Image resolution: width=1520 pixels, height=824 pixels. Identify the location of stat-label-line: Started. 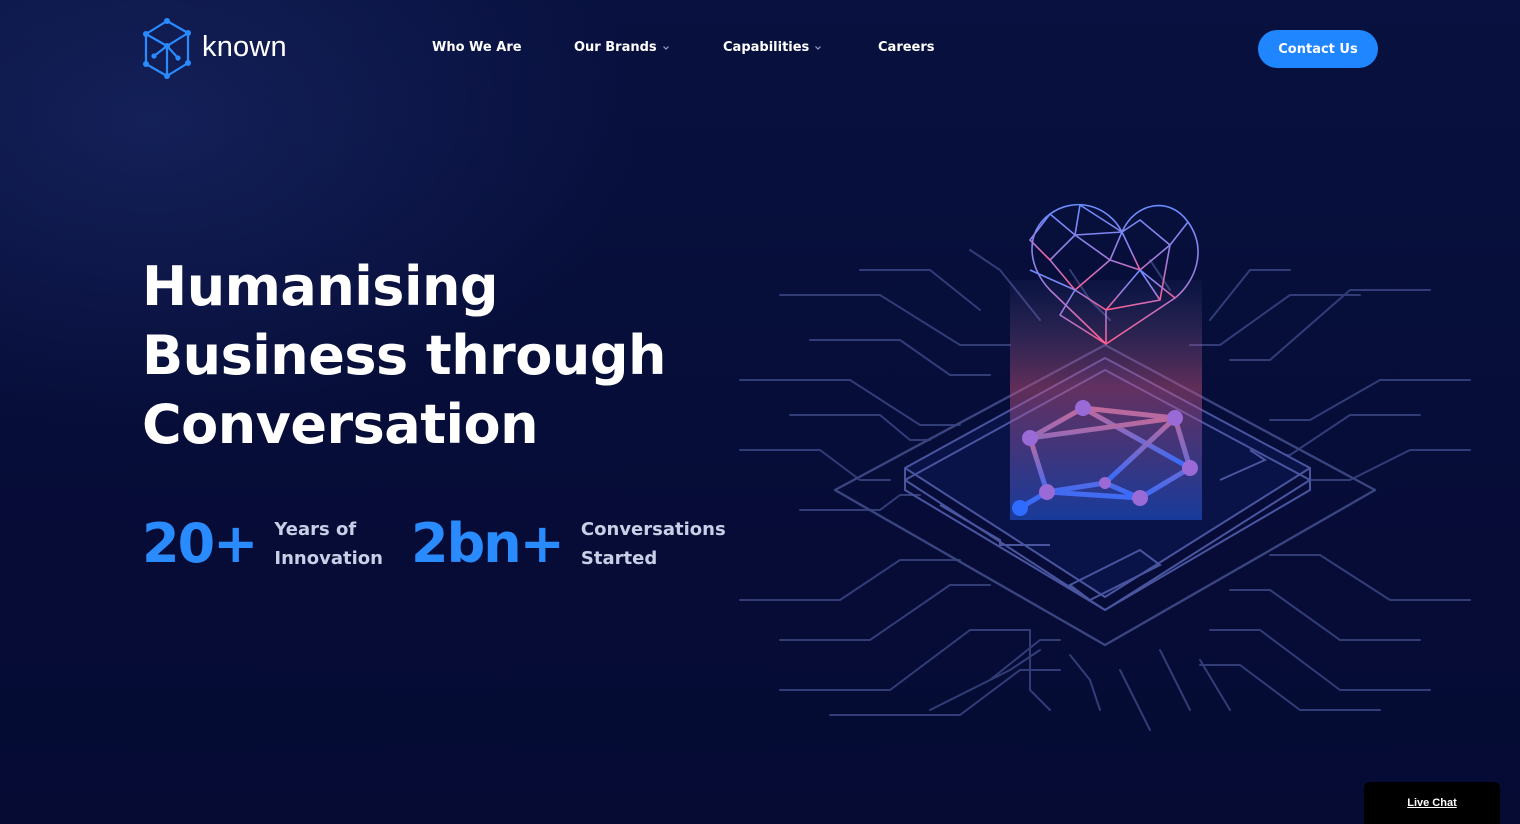
(619, 558).